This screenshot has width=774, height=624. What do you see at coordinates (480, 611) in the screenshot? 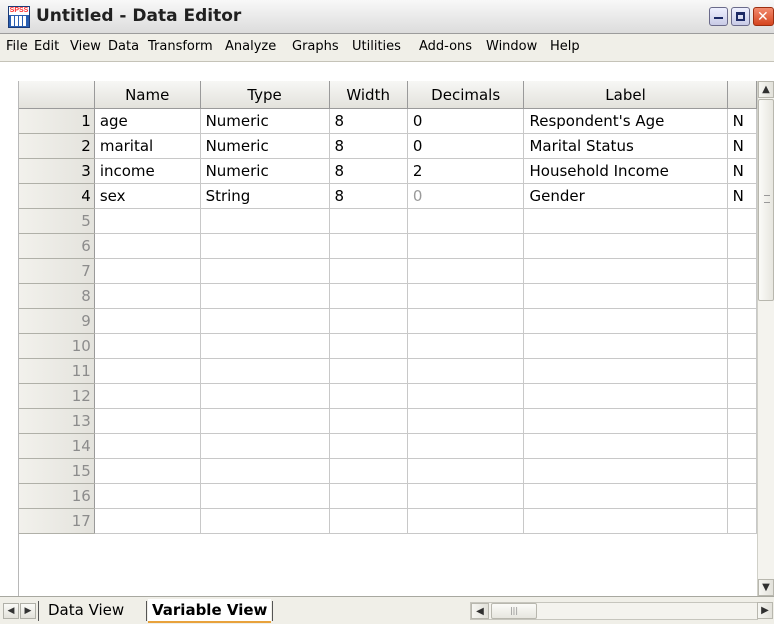
I see `scroll-left-button: ◀` at bounding box center [480, 611].